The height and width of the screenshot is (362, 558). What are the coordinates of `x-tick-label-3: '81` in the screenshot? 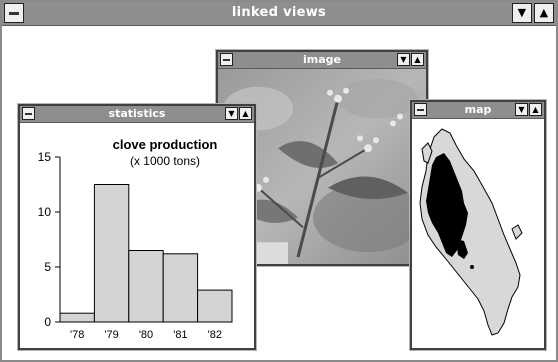 It's located at (180, 335).